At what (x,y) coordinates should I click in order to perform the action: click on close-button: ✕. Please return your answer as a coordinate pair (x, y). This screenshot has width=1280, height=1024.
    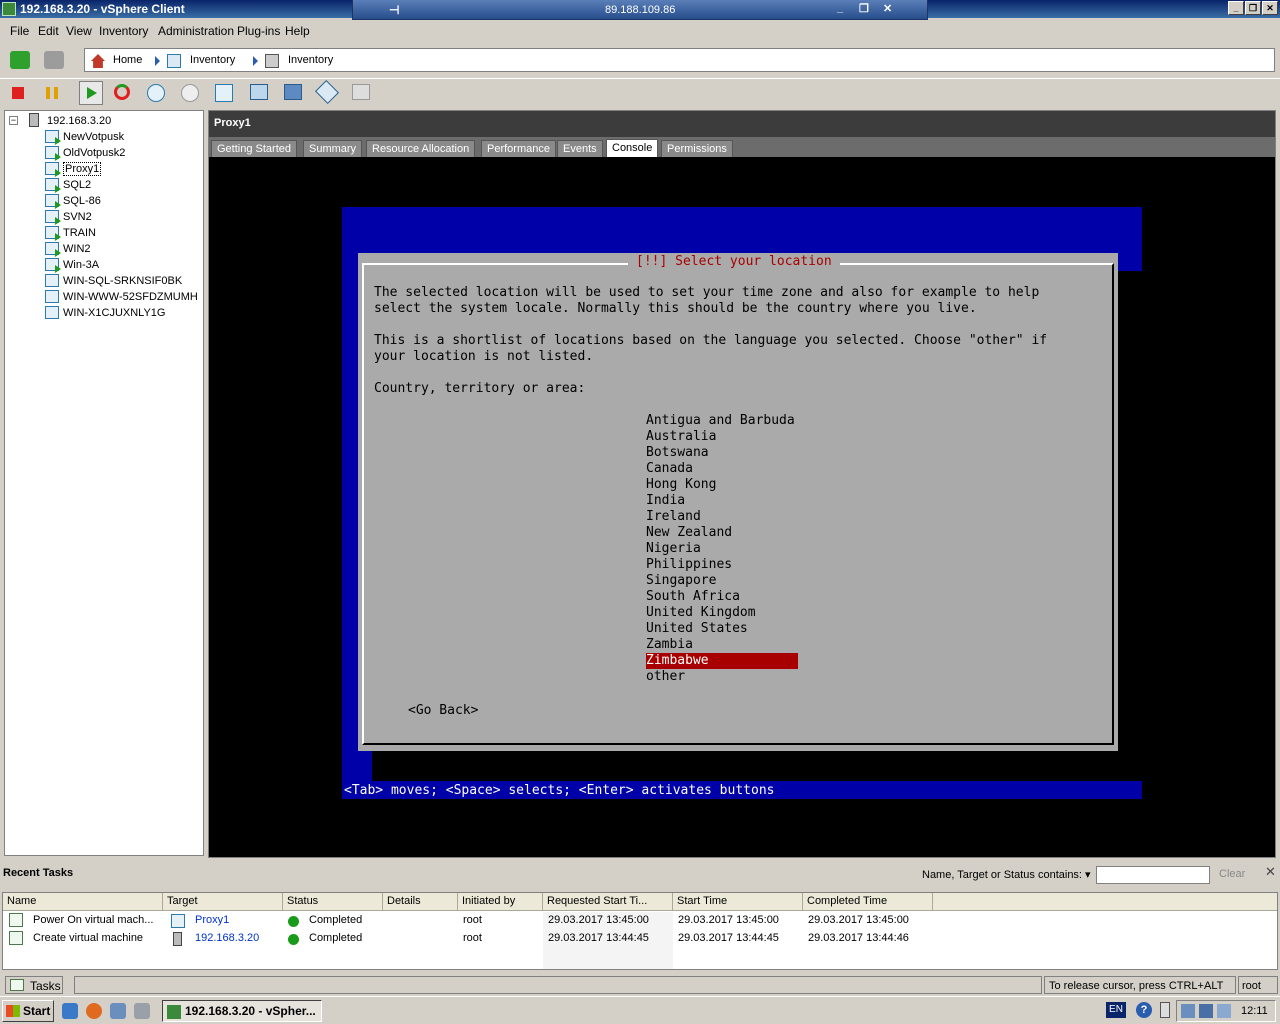
    Looking at the image, I should click on (1270, 8).